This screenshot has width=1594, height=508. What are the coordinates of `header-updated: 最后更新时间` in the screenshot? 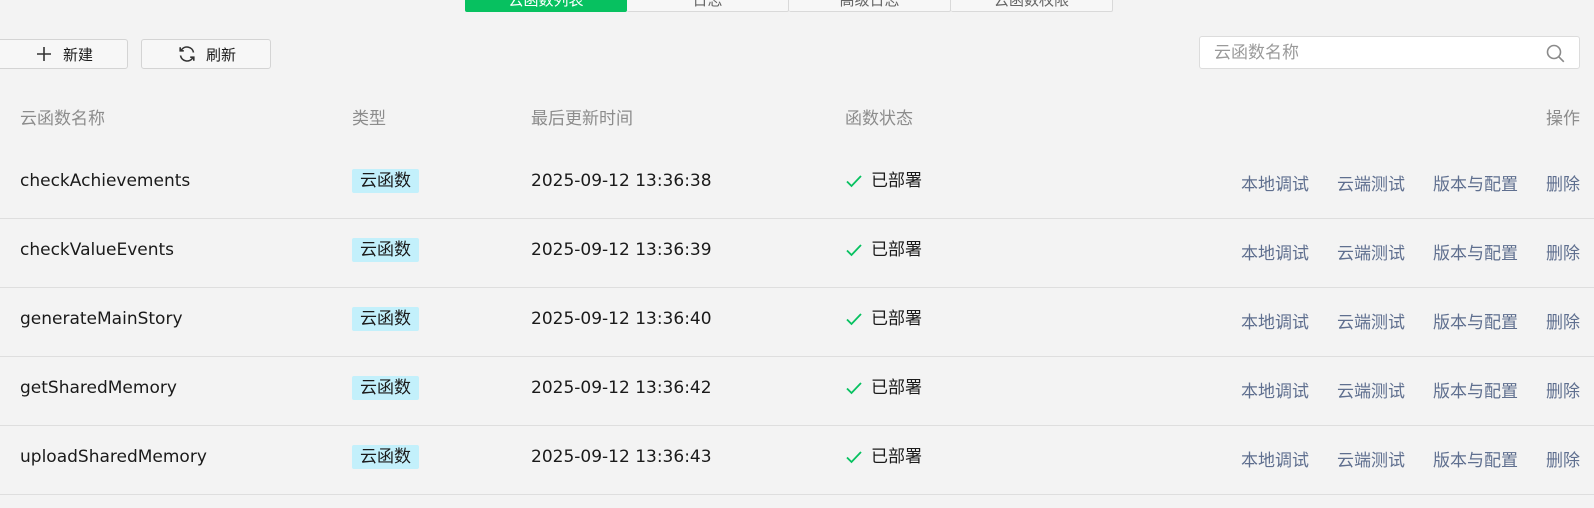 It's located at (582, 119).